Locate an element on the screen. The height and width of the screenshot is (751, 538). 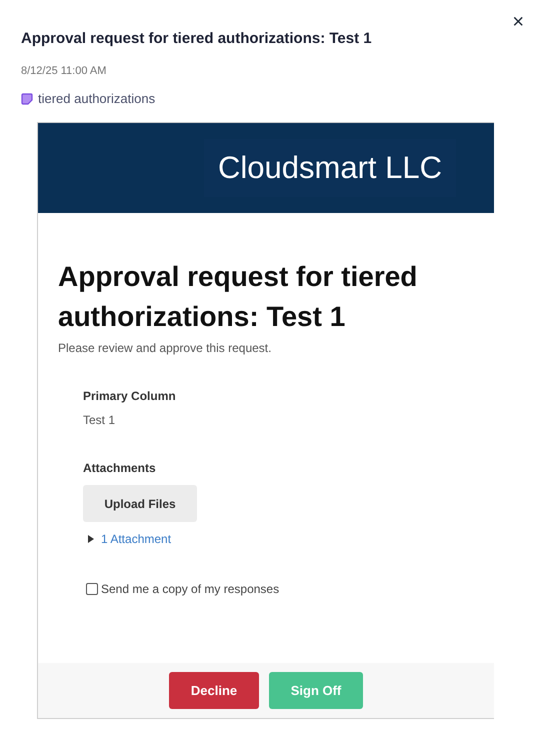
dialog-title: Approval request for tiered authorizations: Test 1 is located at coordinates (197, 39).